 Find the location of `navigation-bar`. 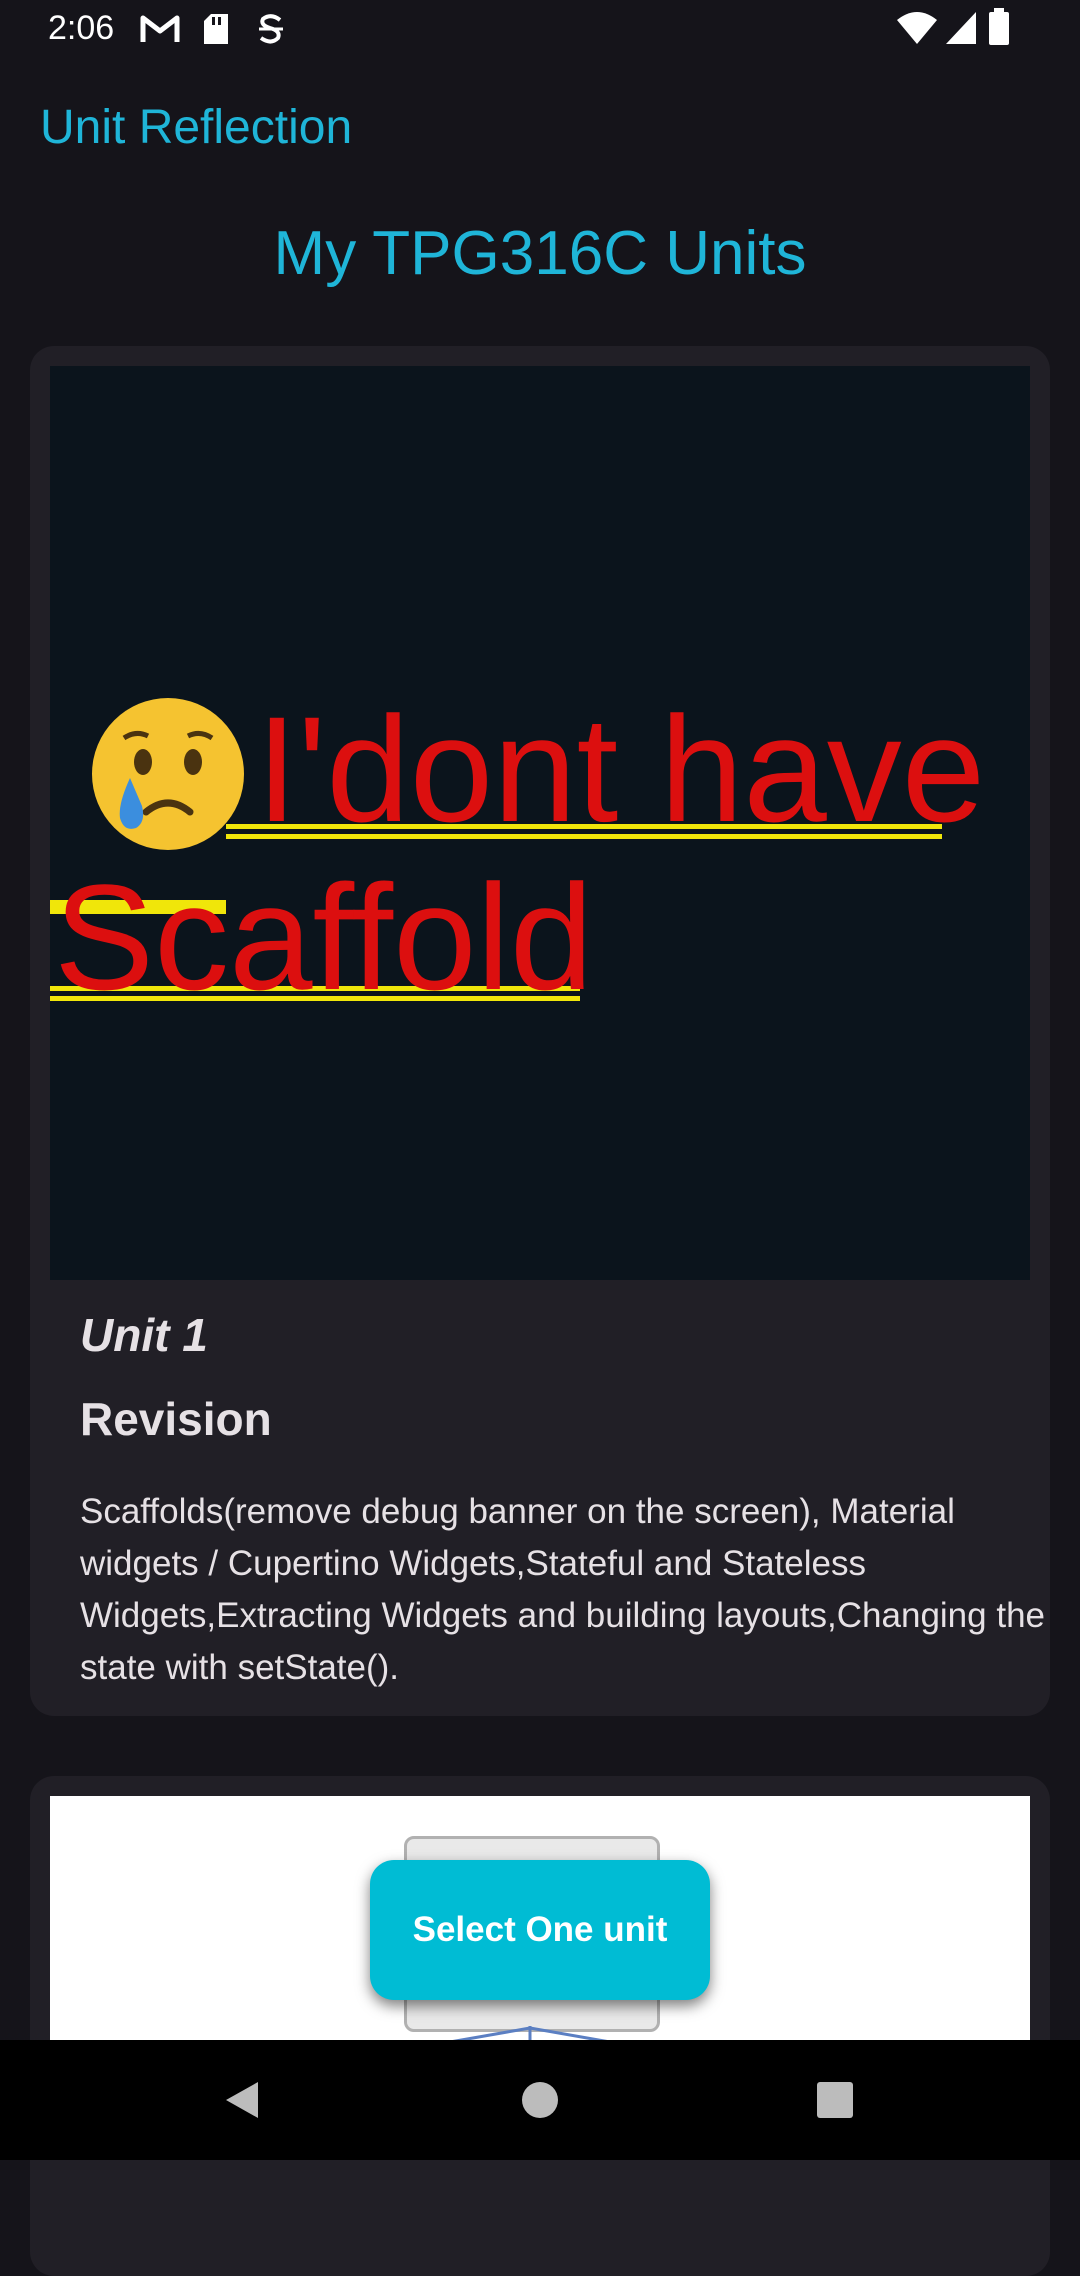

navigation-bar is located at coordinates (540, 2100).